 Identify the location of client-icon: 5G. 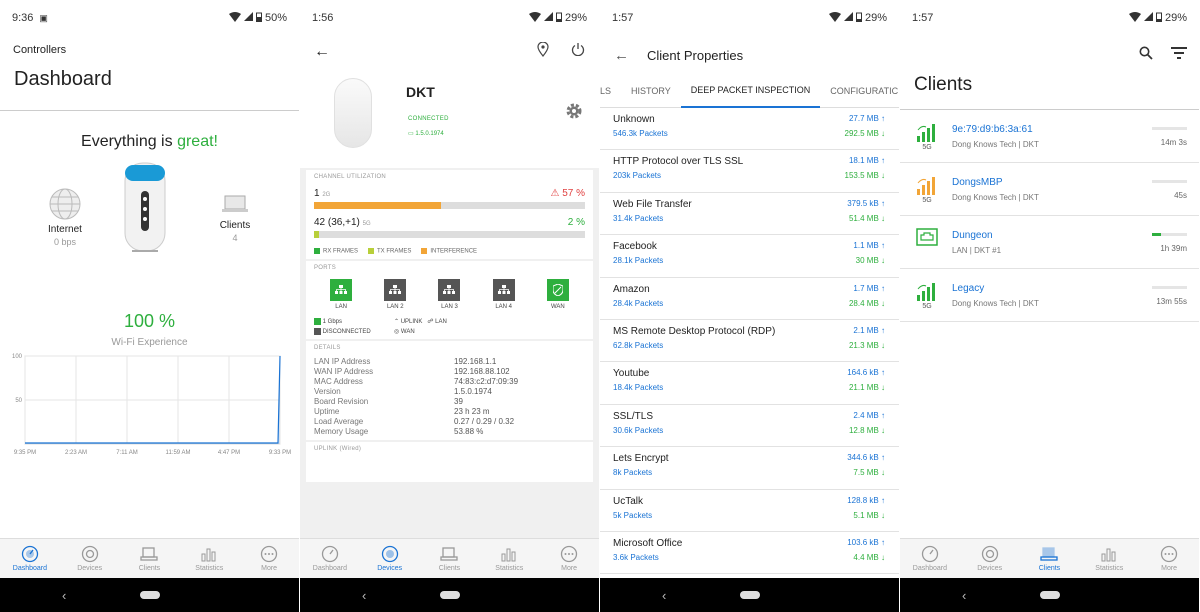
(927, 295).